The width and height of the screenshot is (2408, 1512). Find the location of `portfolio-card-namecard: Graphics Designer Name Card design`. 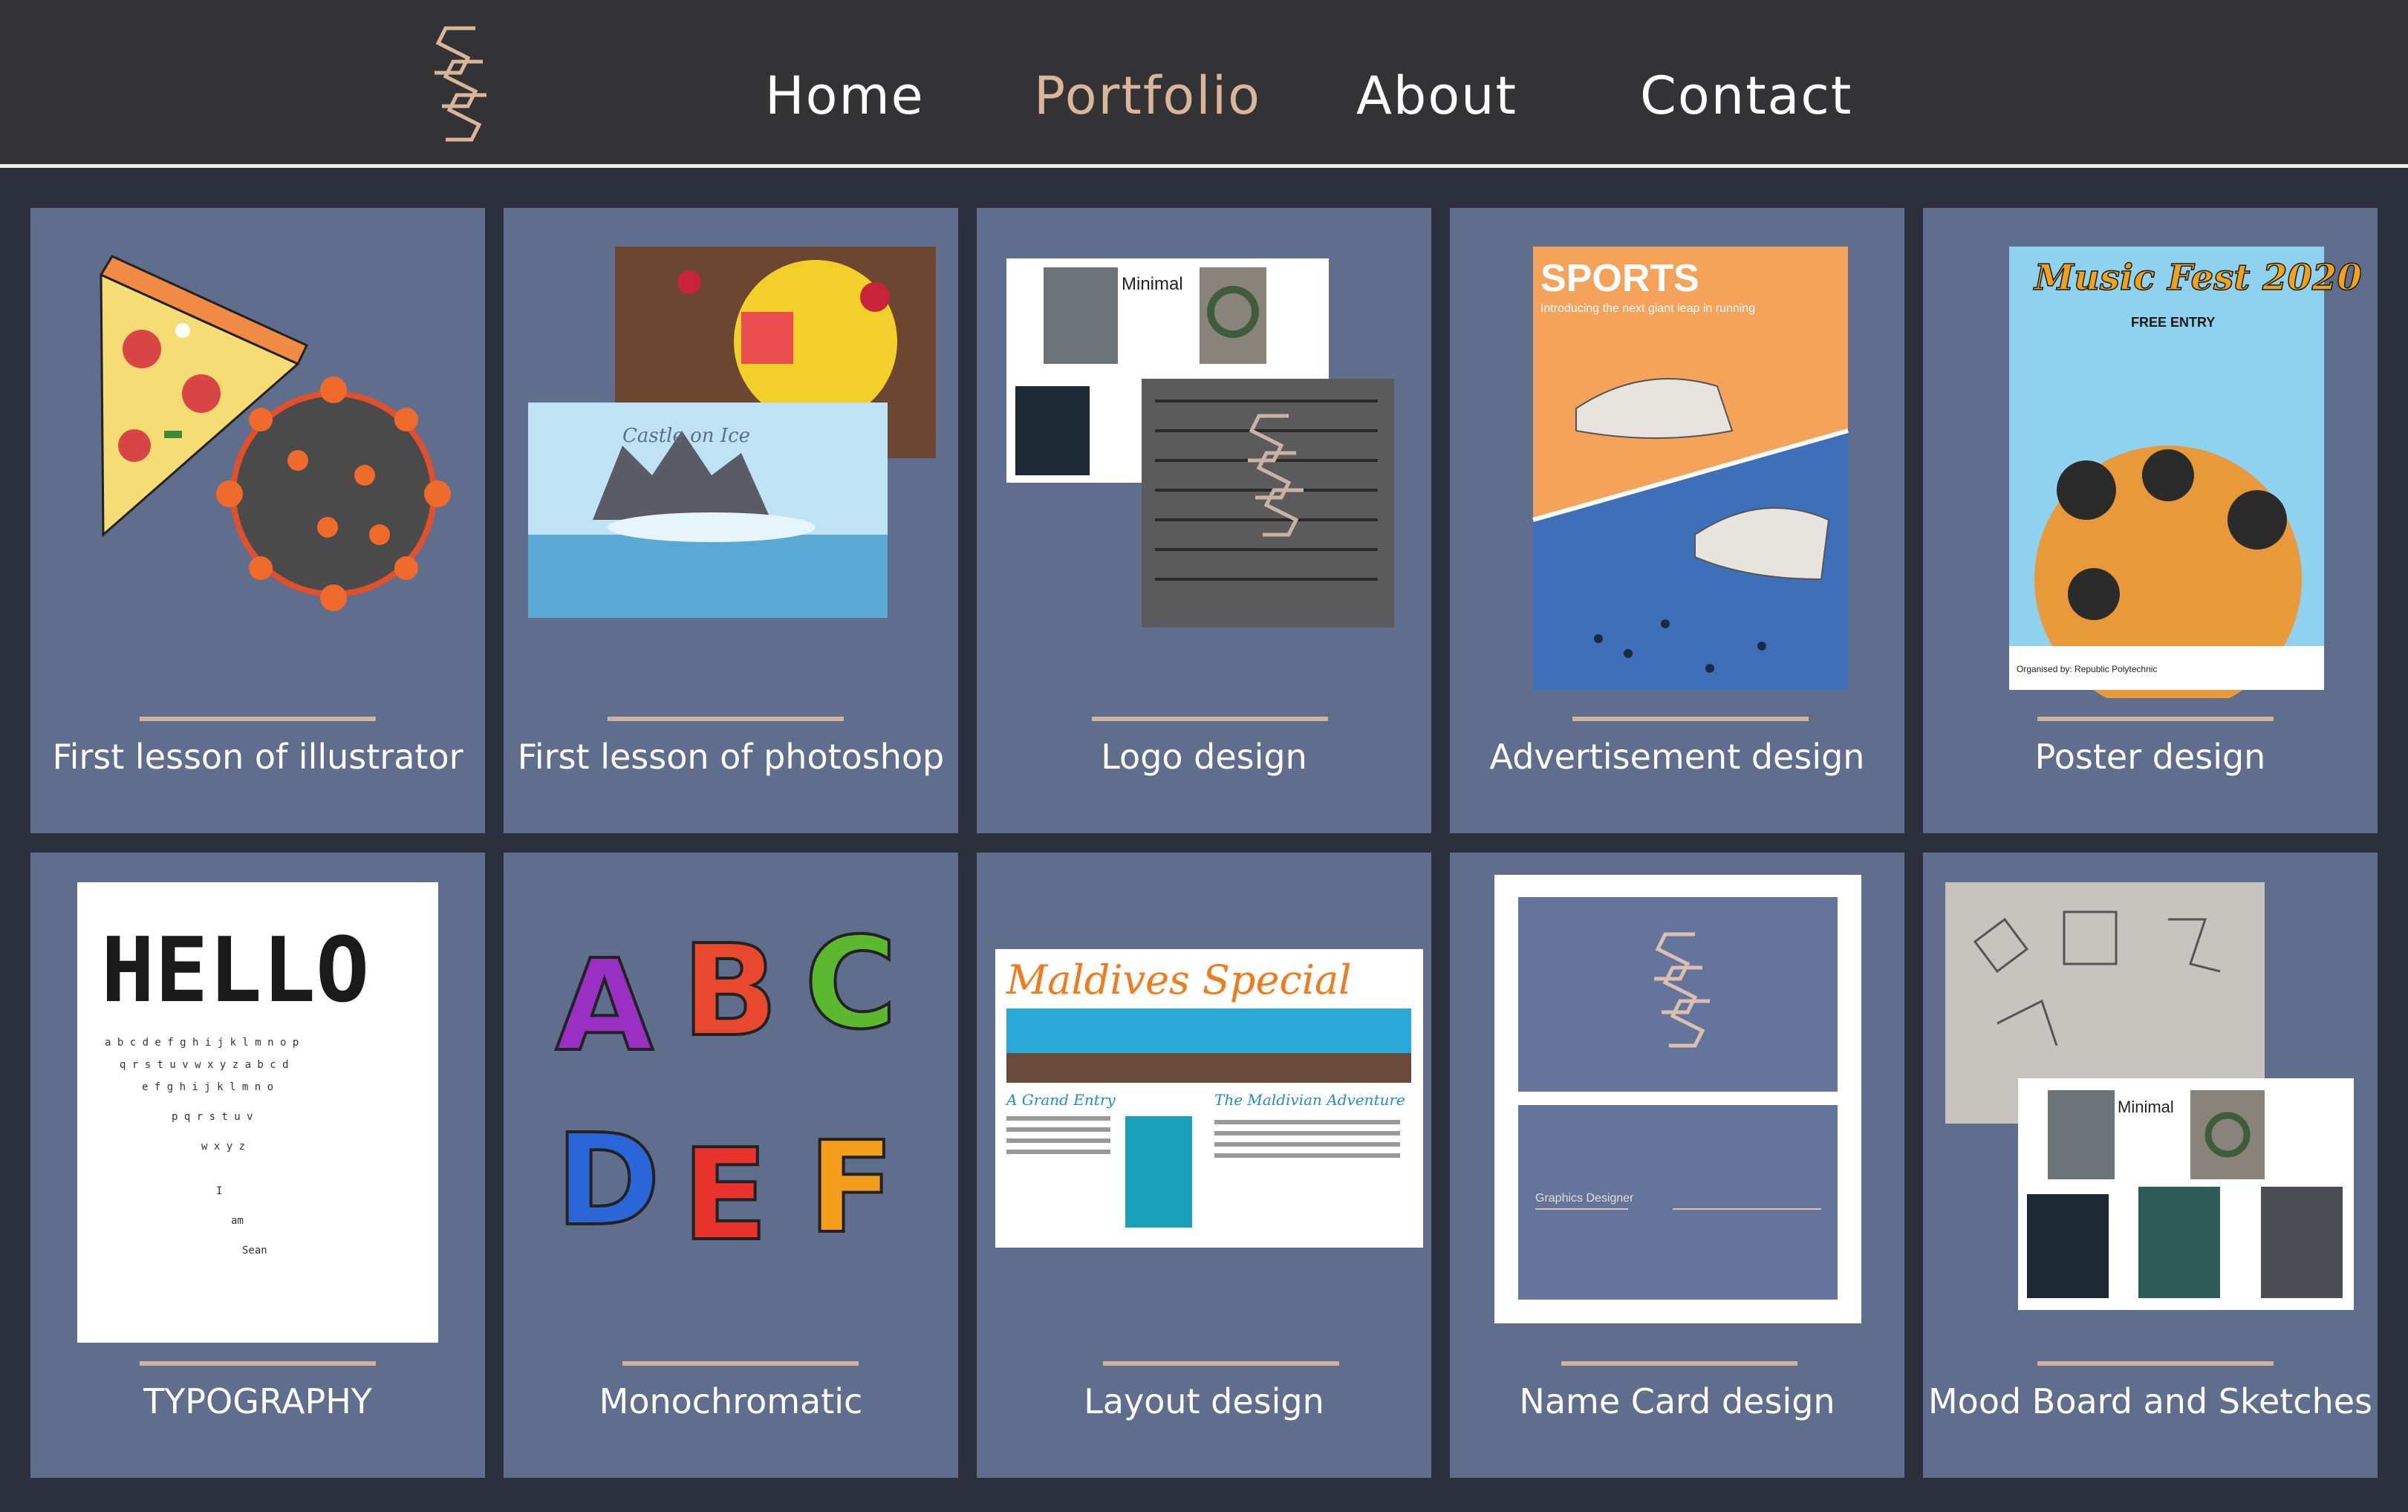

portfolio-card-namecard: Graphics Designer Name Card design is located at coordinates (1677, 1165).